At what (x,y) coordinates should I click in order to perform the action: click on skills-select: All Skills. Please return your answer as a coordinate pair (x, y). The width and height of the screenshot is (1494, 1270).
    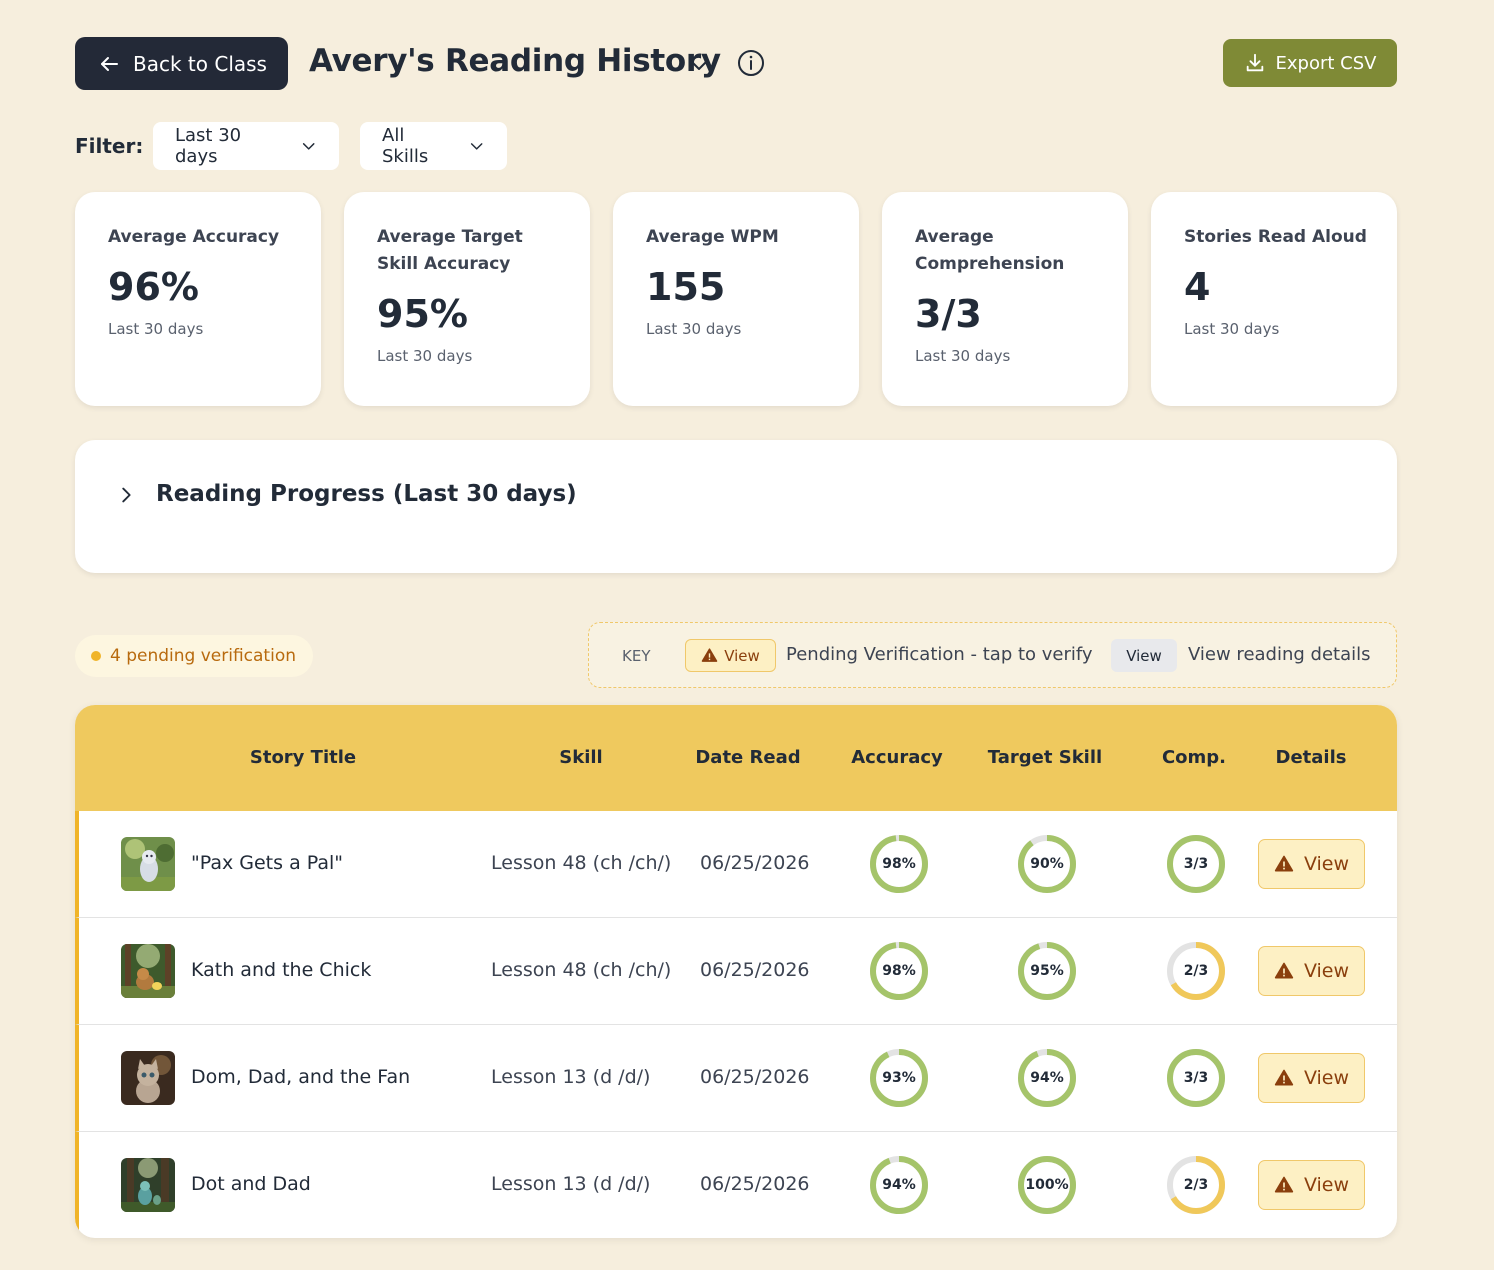
    Looking at the image, I should click on (433, 146).